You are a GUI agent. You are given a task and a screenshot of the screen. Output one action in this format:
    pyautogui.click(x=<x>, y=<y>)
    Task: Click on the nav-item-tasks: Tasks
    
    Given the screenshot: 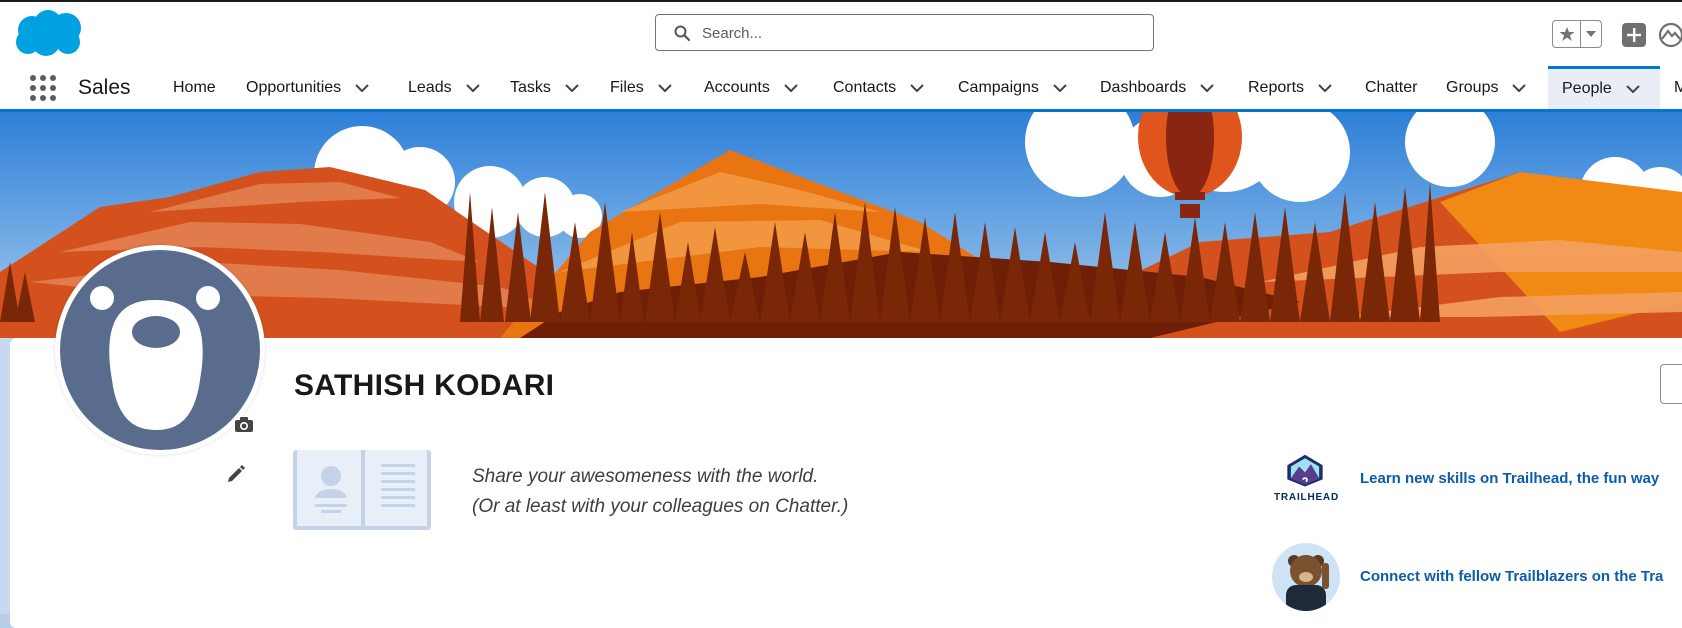 What is the action you would take?
    pyautogui.click(x=544, y=87)
    